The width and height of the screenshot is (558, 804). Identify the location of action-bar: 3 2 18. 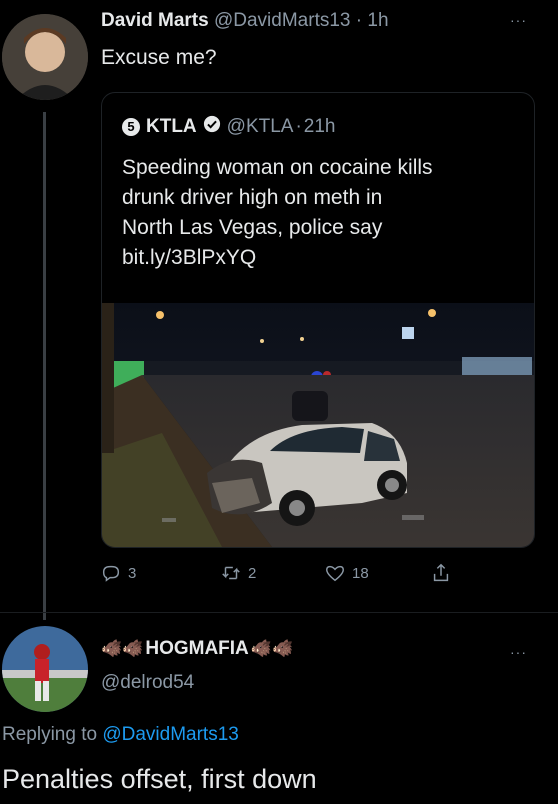
(320, 574).